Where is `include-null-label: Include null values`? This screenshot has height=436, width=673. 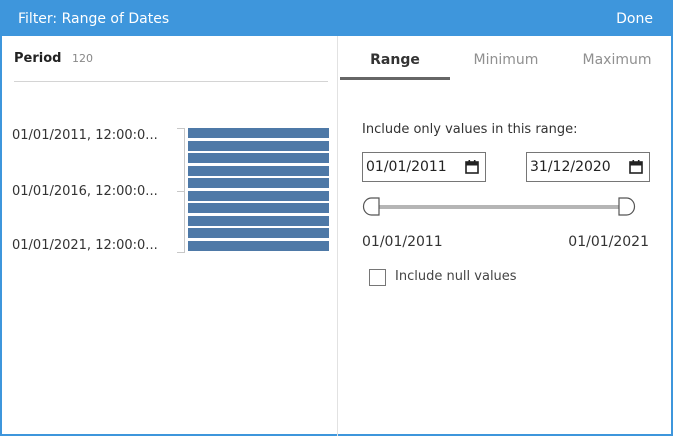
include-null-label: Include null values is located at coordinates (456, 276).